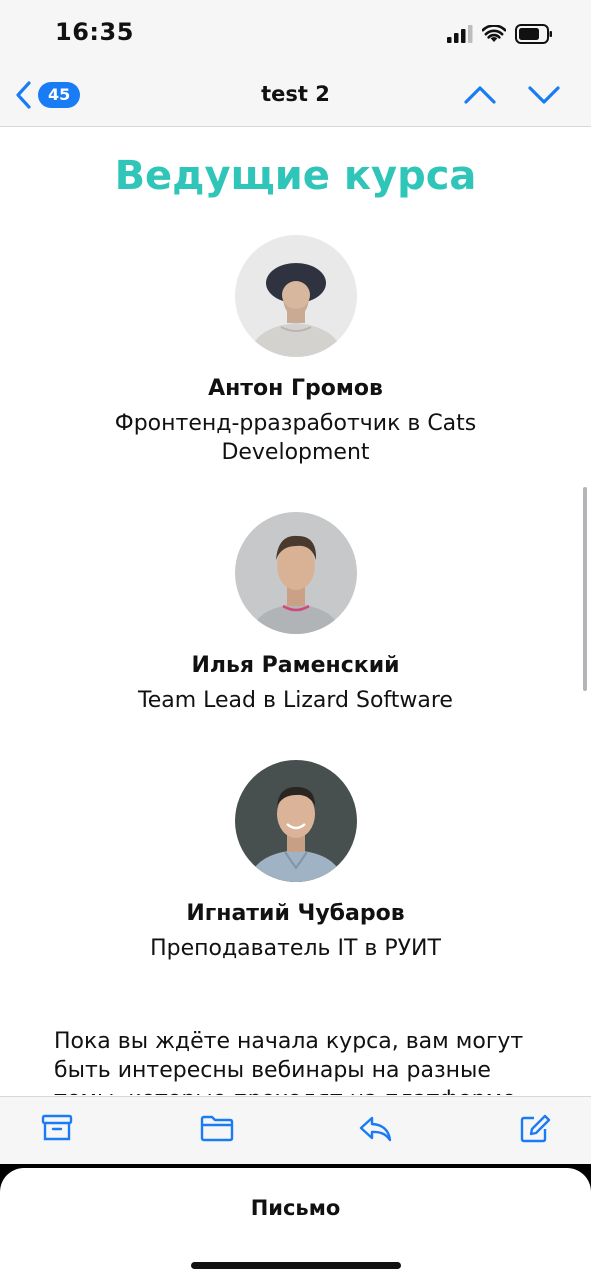 This screenshot has height=1280, width=591. I want to click on bottom-sheet: Письмо, so click(295, 1224).